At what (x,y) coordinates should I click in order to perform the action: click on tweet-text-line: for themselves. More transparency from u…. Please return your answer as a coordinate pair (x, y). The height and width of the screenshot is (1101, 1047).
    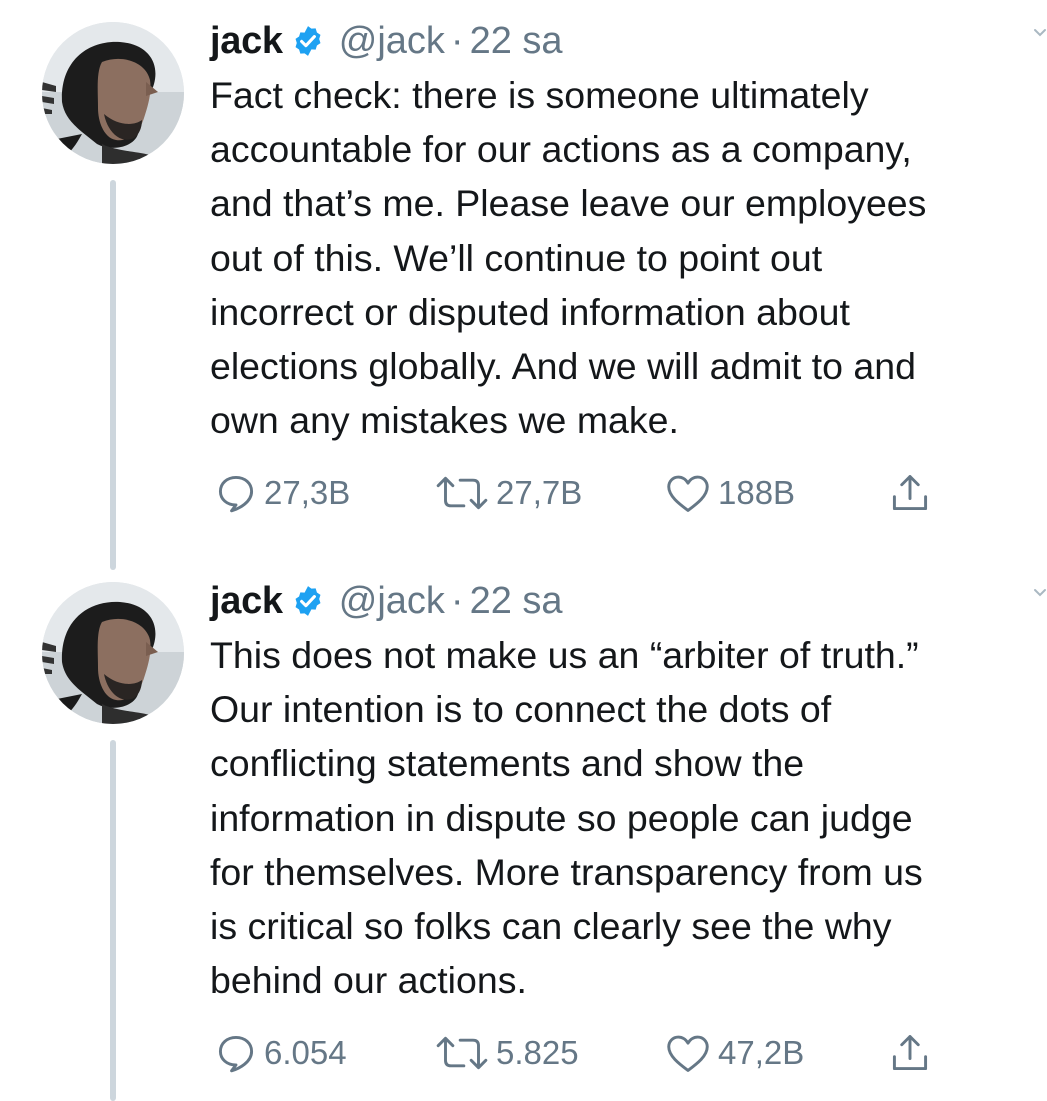
    Looking at the image, I should click on (566, 871).